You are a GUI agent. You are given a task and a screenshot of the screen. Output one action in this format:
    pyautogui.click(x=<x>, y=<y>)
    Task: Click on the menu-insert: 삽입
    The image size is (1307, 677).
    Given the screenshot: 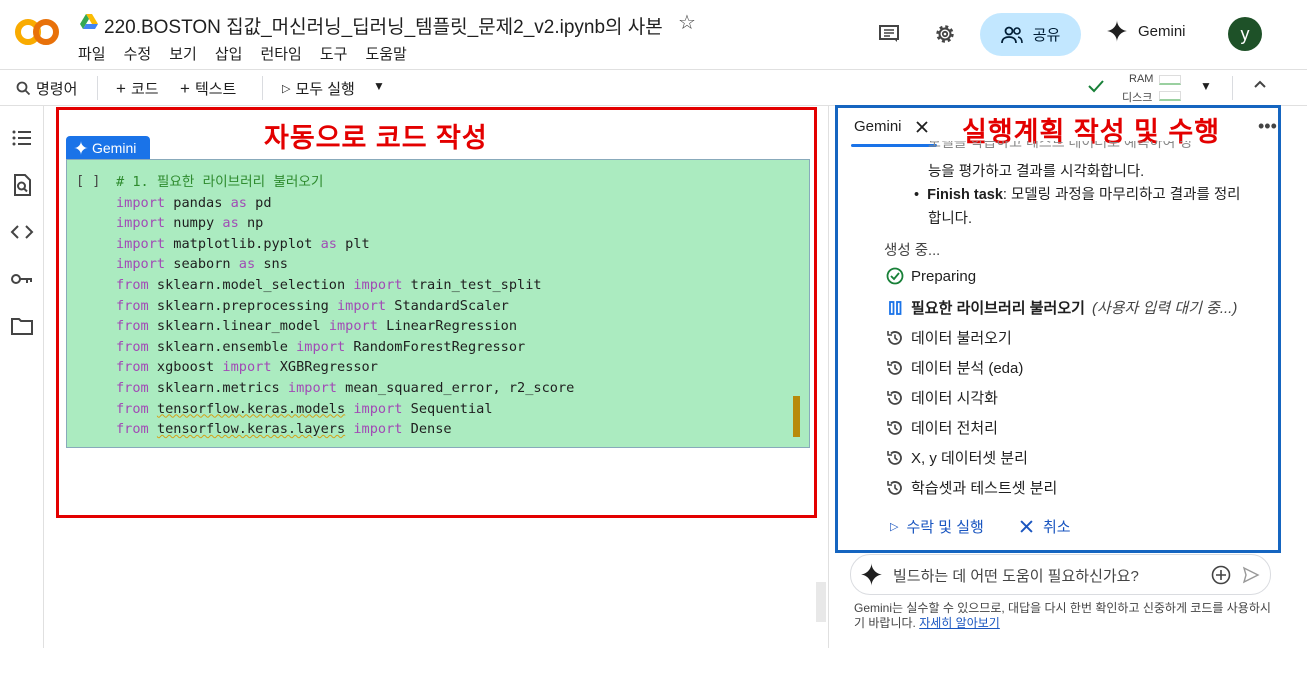 What is the action you would take?
    pyautogui.click(x=229, y=53)
    